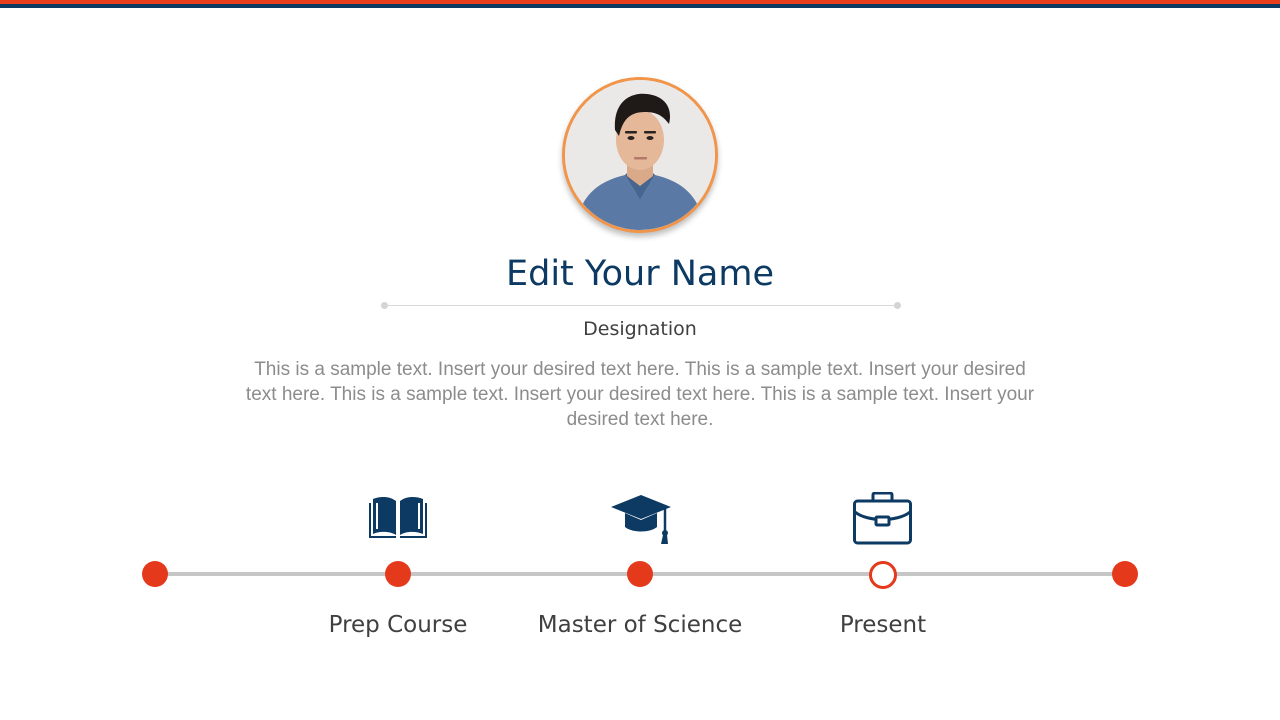 This screenshot has width=1280, height=720. Describe the element at coordinates (1125, 574) in the screenshot. I see `timeline-end-node` at that location.